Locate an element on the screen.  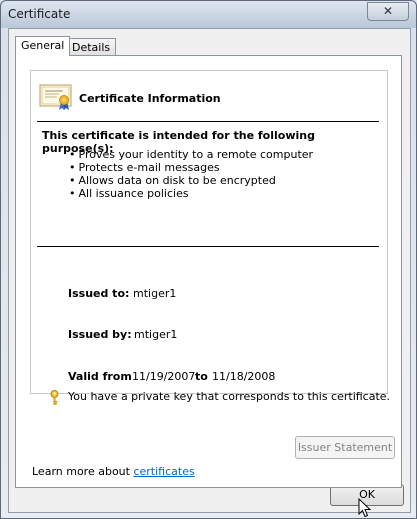
certificate-info-title: Certificate Information is located at coordinates (150, 98).